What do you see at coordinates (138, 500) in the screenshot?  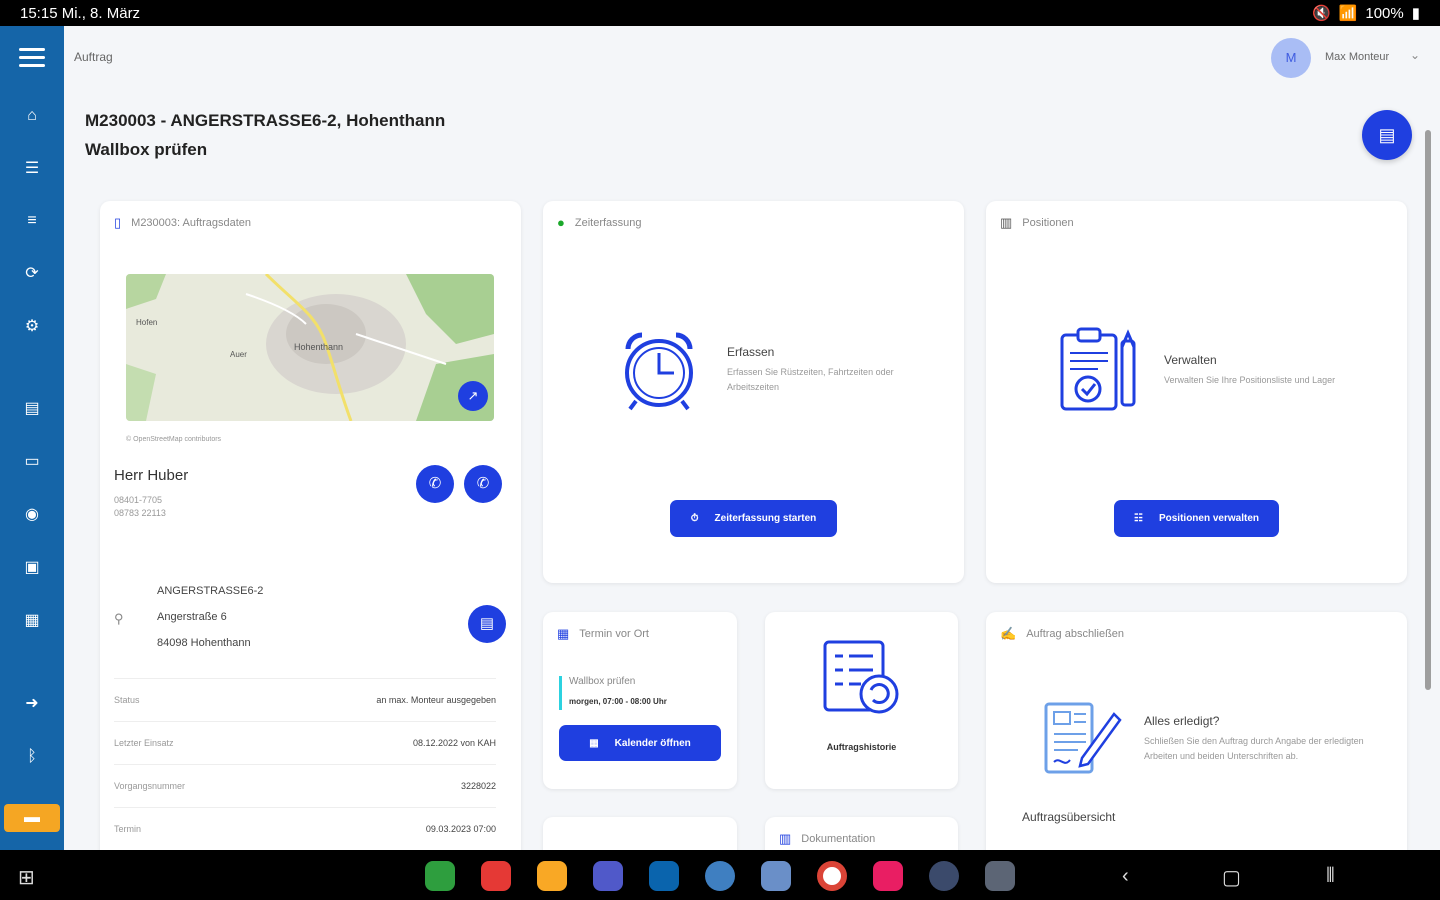 I see `contact-phone: 08401-7705` at bounding box center [138, 500].